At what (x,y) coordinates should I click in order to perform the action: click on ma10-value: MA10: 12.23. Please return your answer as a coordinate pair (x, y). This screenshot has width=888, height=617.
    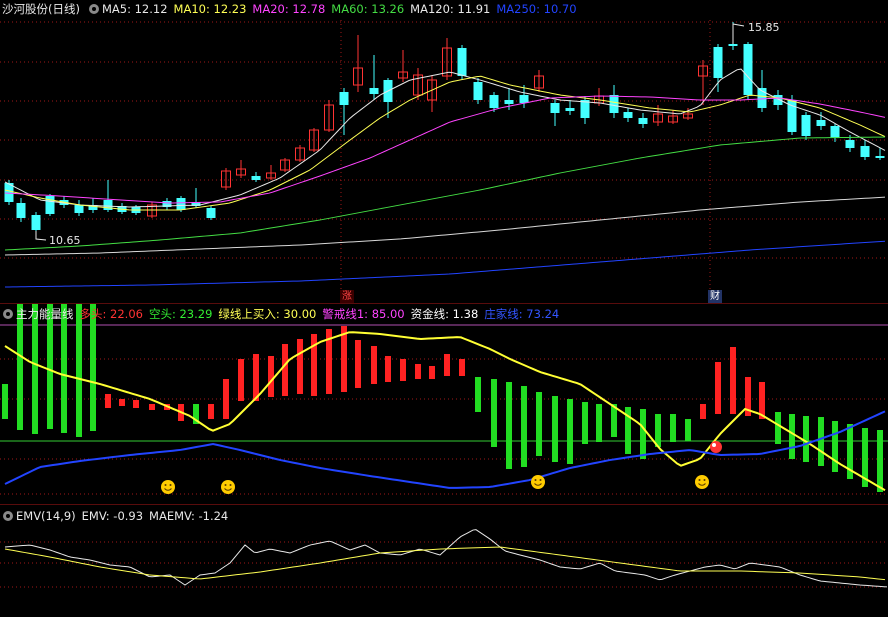
    Looking at the image, I should click on (210, 9).